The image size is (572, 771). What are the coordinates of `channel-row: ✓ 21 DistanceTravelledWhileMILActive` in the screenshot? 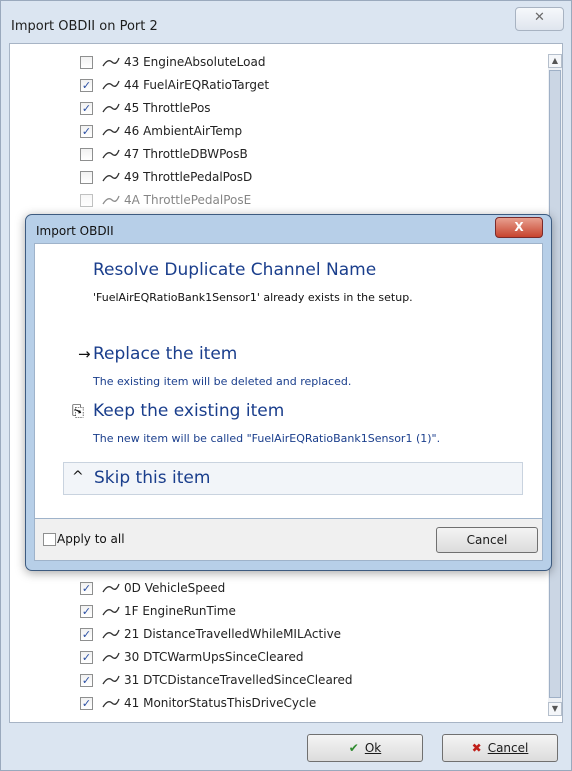 It's located at (290, 635).